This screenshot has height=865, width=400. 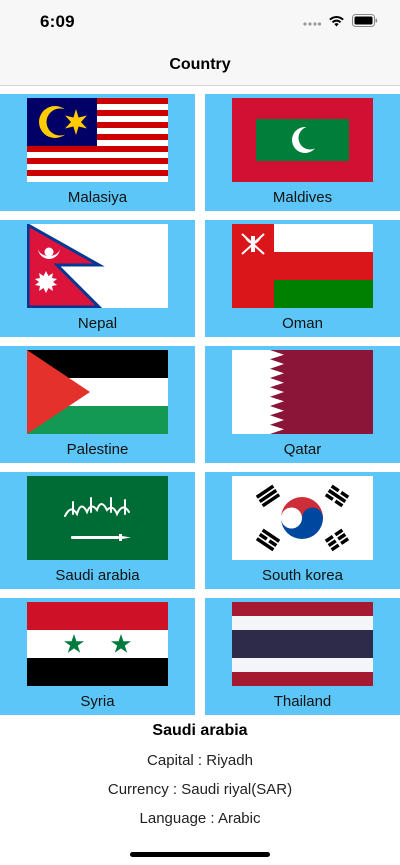 I want to click on currency-label: Currency :, so click(x=144, y=789).